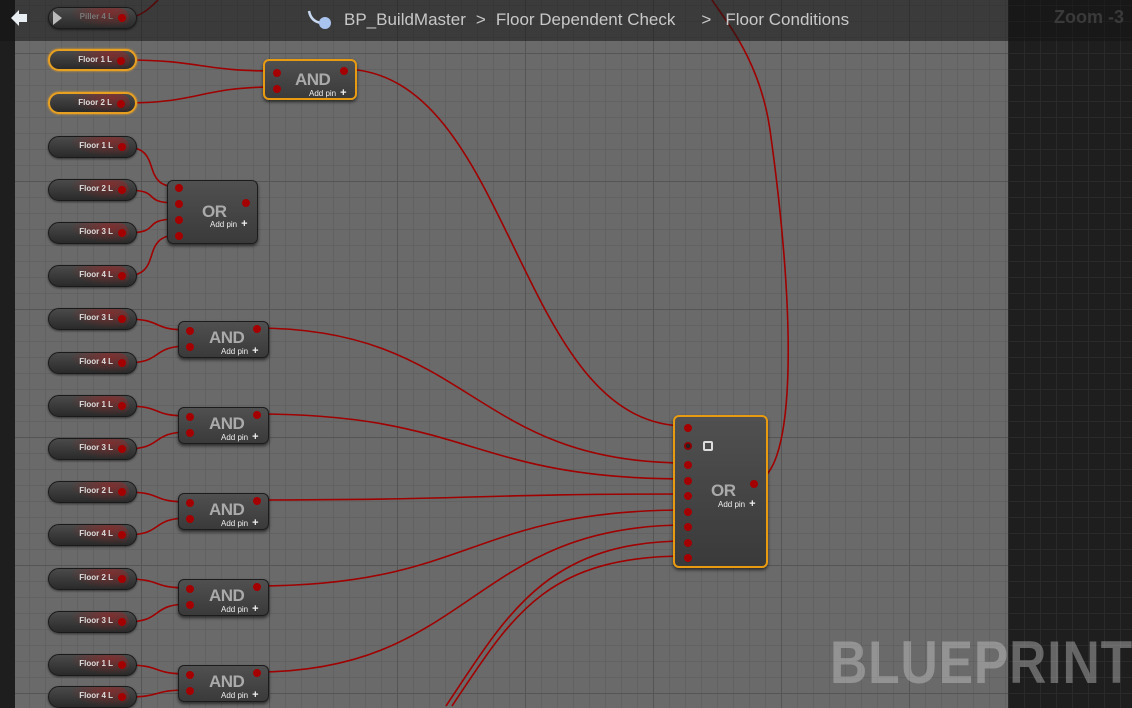 This screenshot has width=1132, height=708. What do you see at coordinates (405, 20) in the screenshot?
I see `breadcrumb-graph: BP_BuildMaster` at bounding box center [405, 20].